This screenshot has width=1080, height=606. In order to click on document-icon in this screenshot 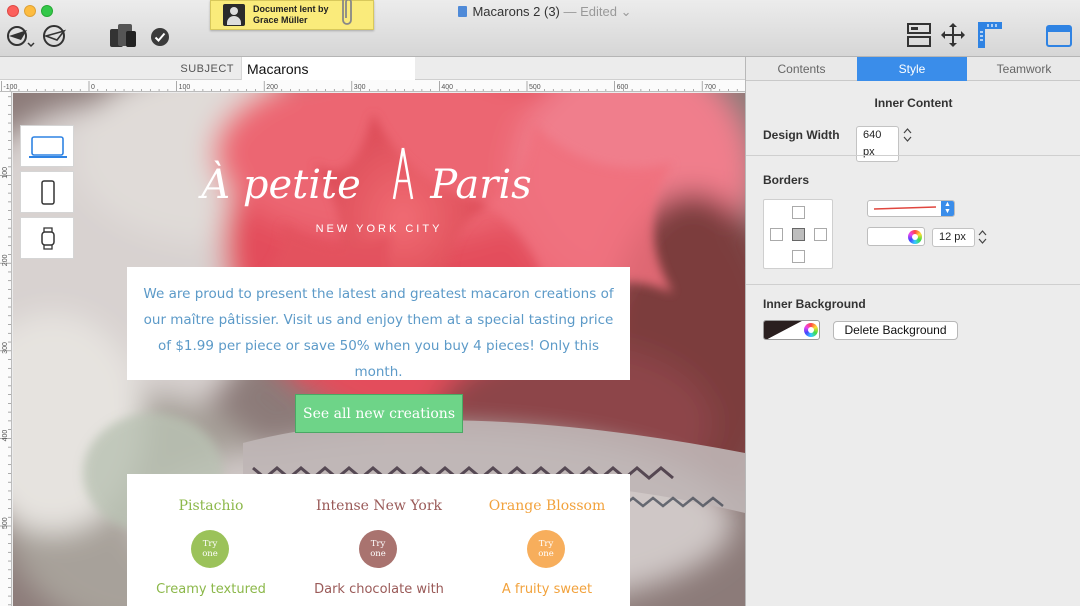, I will do `click(463, 11)`.